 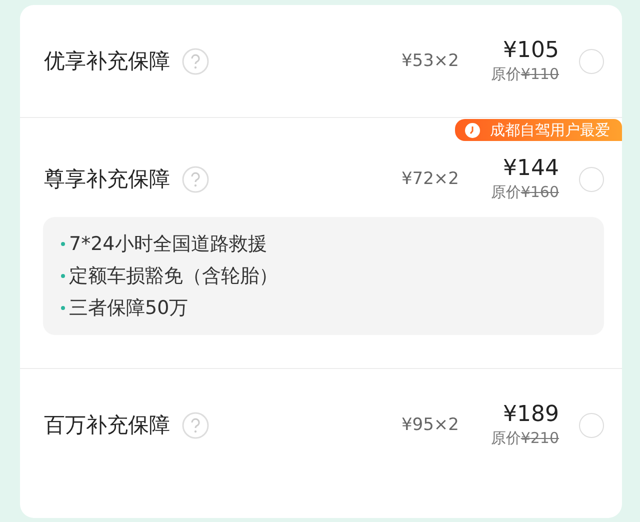 I want to click on unit-price: ¥95×2, so click(x=429, y=425).